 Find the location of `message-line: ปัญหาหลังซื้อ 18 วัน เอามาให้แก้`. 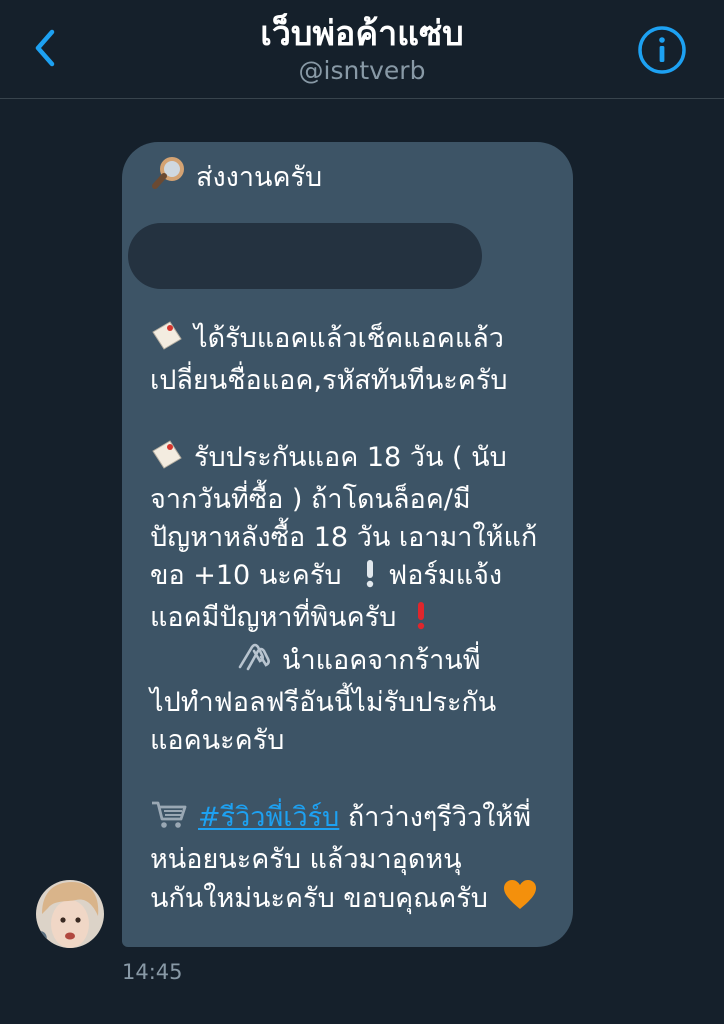

message-line: ปัญหาหลังซื้อ 18 วัน เอามาให้แก้ is located at coordinates (344, 537).